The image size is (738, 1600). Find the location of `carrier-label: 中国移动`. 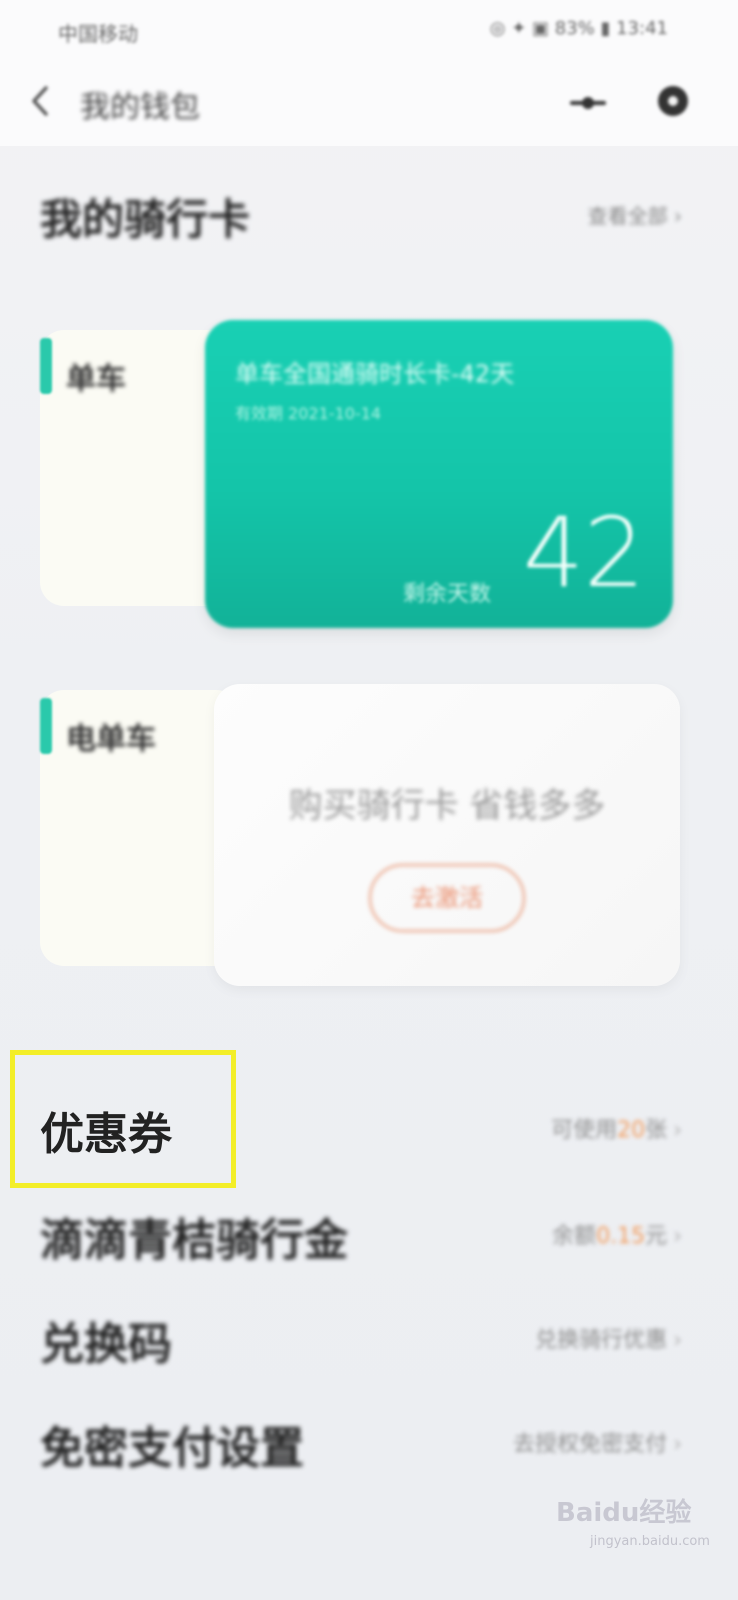

carrier-label: 中国移动 is located at coordinates (98, 34).